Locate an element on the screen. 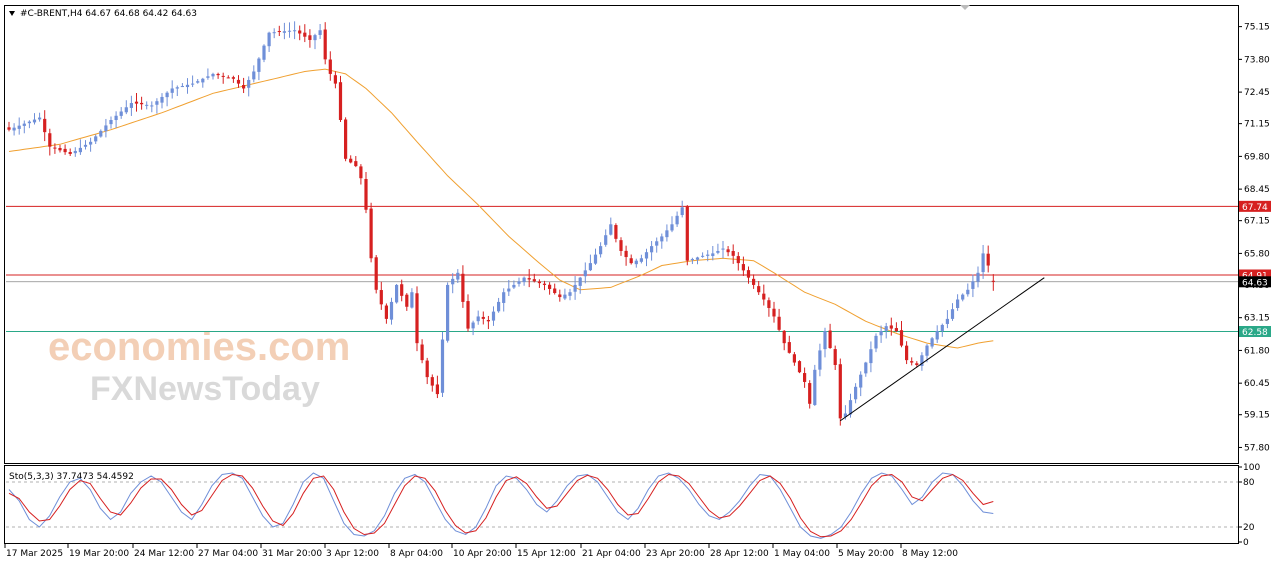 This screenshot has width=1280, height=567. level-tag-label: 62.58 is located at coordinates (1255, 333).